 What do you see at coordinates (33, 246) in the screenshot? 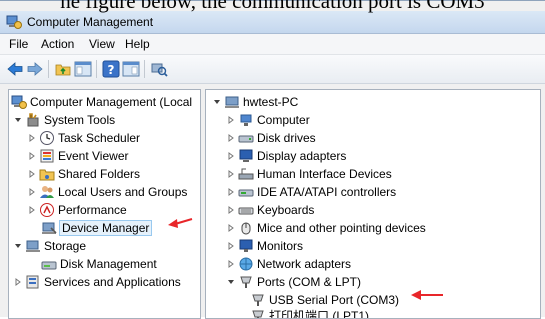
I see `storage-icon` at bounding box center [33, 246].